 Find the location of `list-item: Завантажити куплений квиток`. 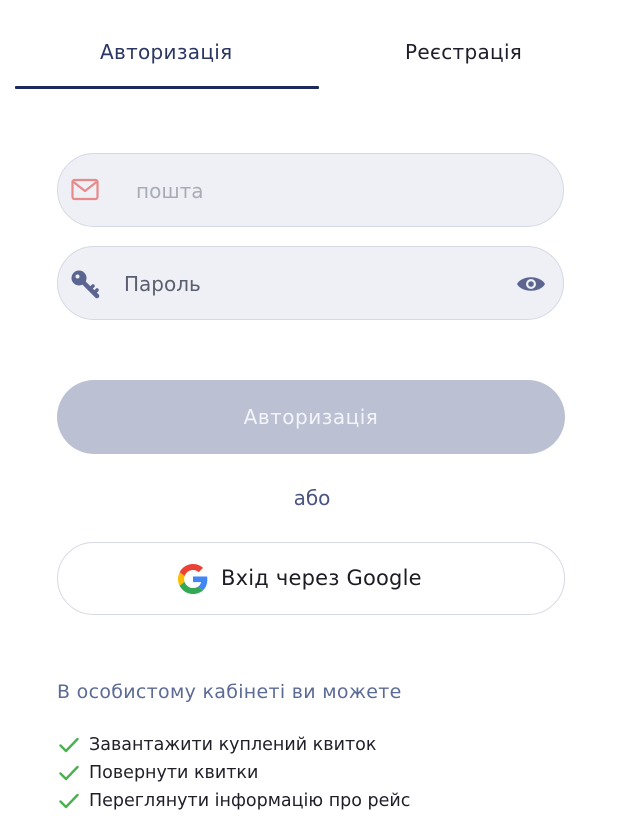

list-item: Завантажити куплений квиток is located at coordinates (234, 745).